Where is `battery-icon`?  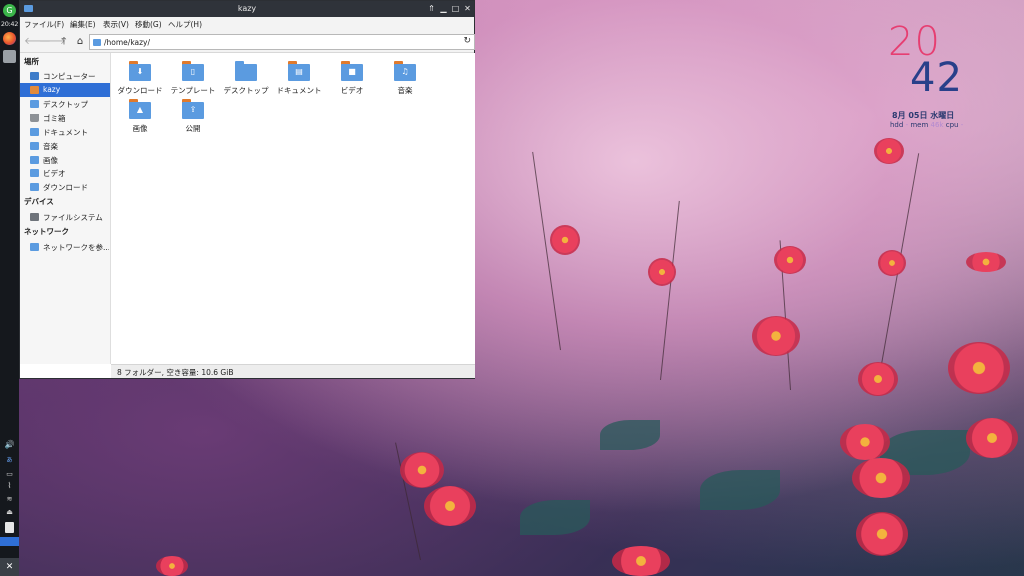
battery-icon is located at coordinates (9, 527).